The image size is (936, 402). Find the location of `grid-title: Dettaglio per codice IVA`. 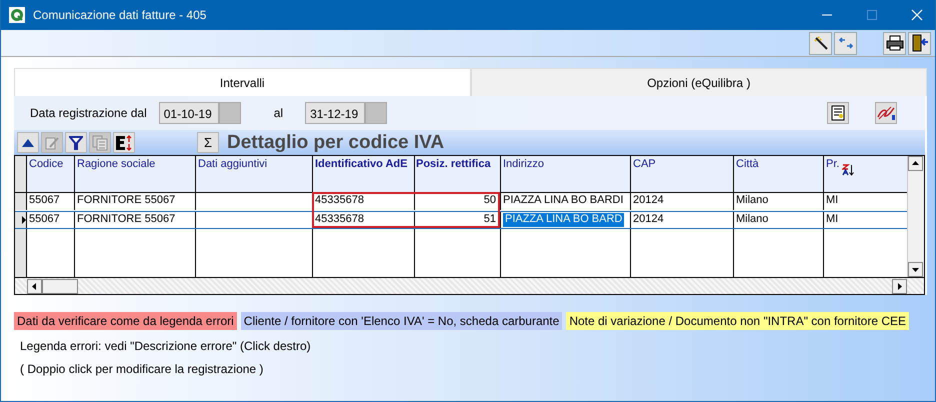

grid-title: Dettaglio per codice IVA is located at coordinates (335, 143).